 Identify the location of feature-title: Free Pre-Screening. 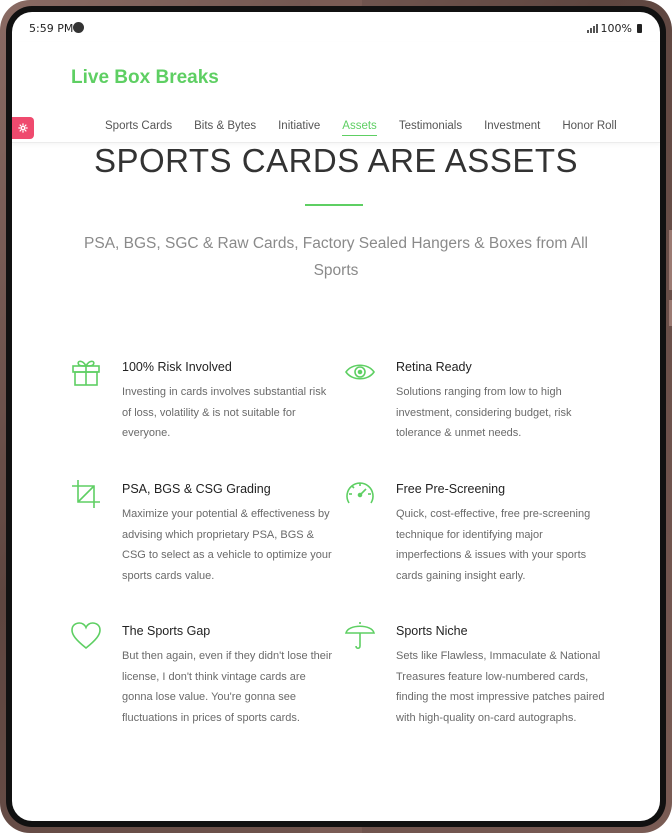
(451, 489).